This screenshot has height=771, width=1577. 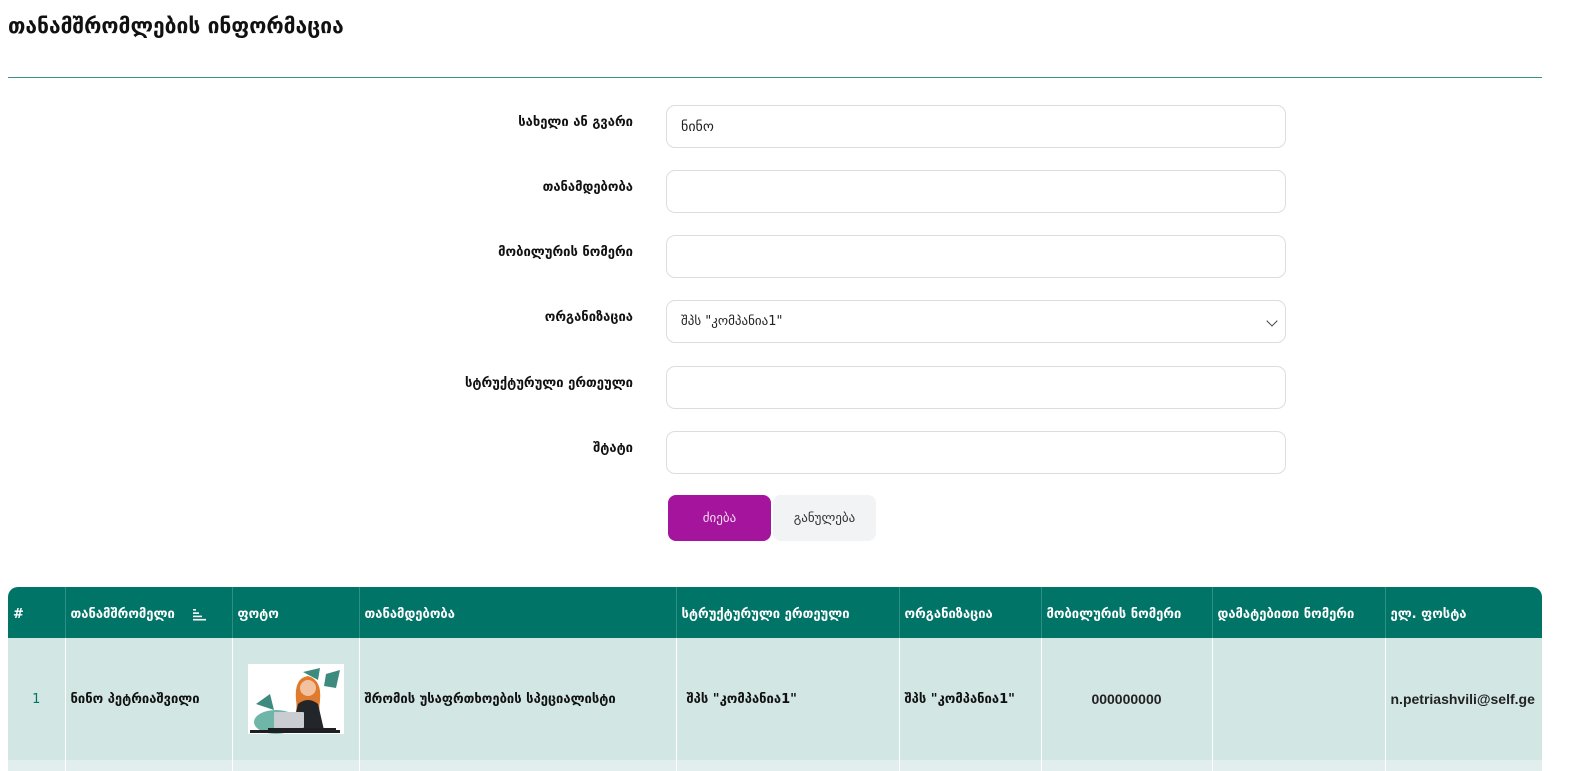 I want to click on employee-unit: შპს "კომპანია1", so click(x=788, y=699).